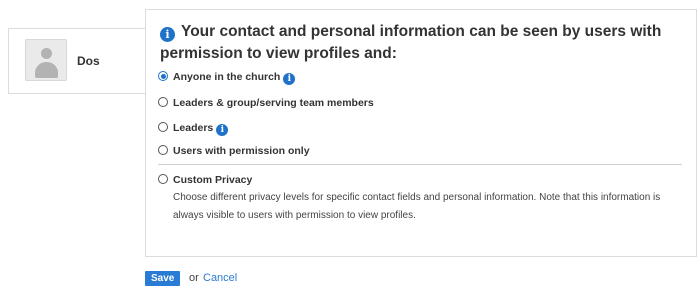  Describe the element at coordinates (420, 164) in the screenshot. I see `divider` at that location.